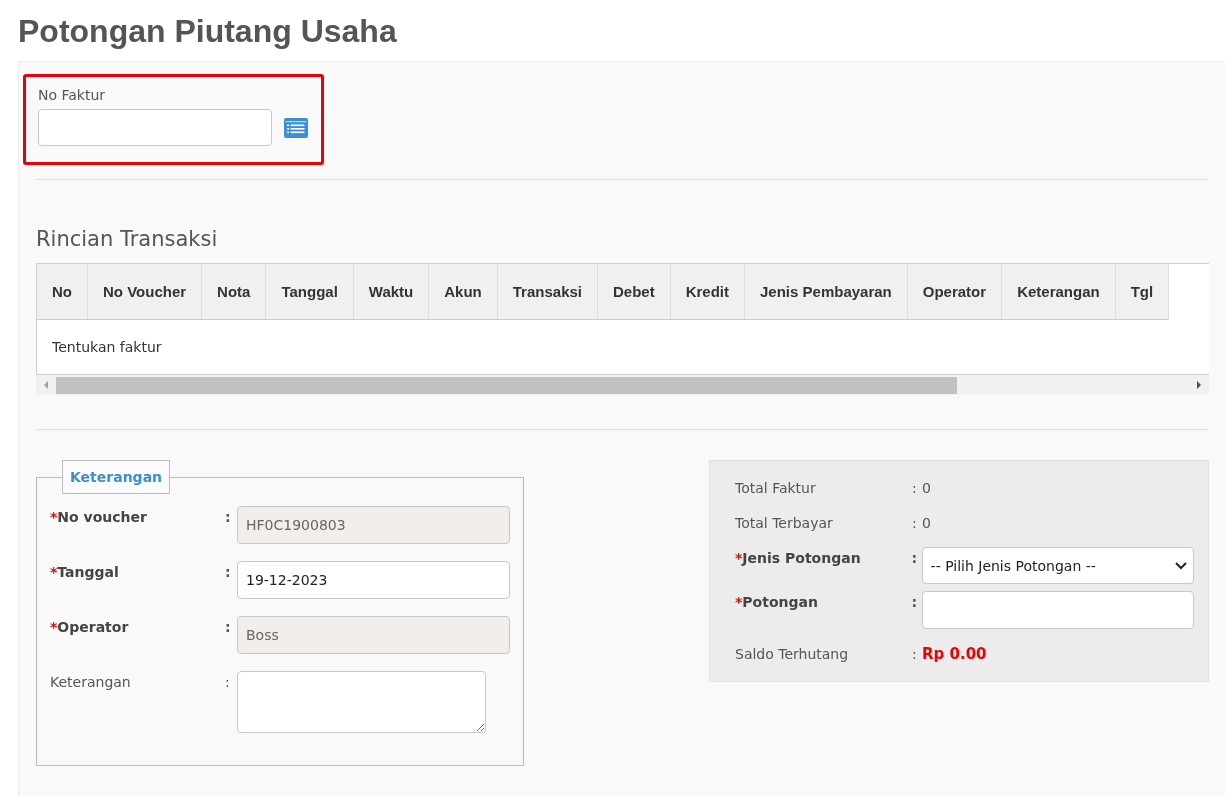 Image resolution: width=1225 pixels, height=796 pixels. Describe the element at coordinates (1057, 610) in the screenshot. I see `amount-input-field` at that location.